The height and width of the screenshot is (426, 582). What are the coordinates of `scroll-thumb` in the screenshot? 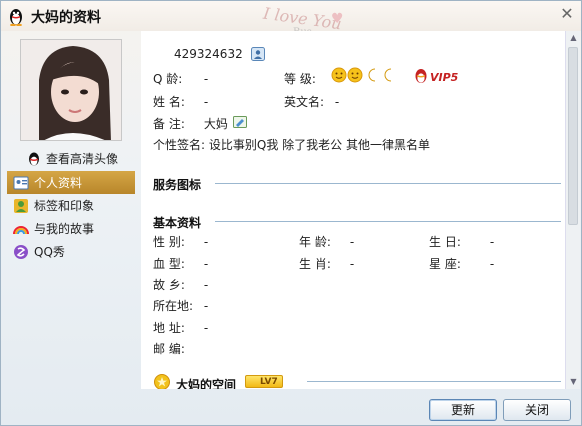 It's located at (573, 136).